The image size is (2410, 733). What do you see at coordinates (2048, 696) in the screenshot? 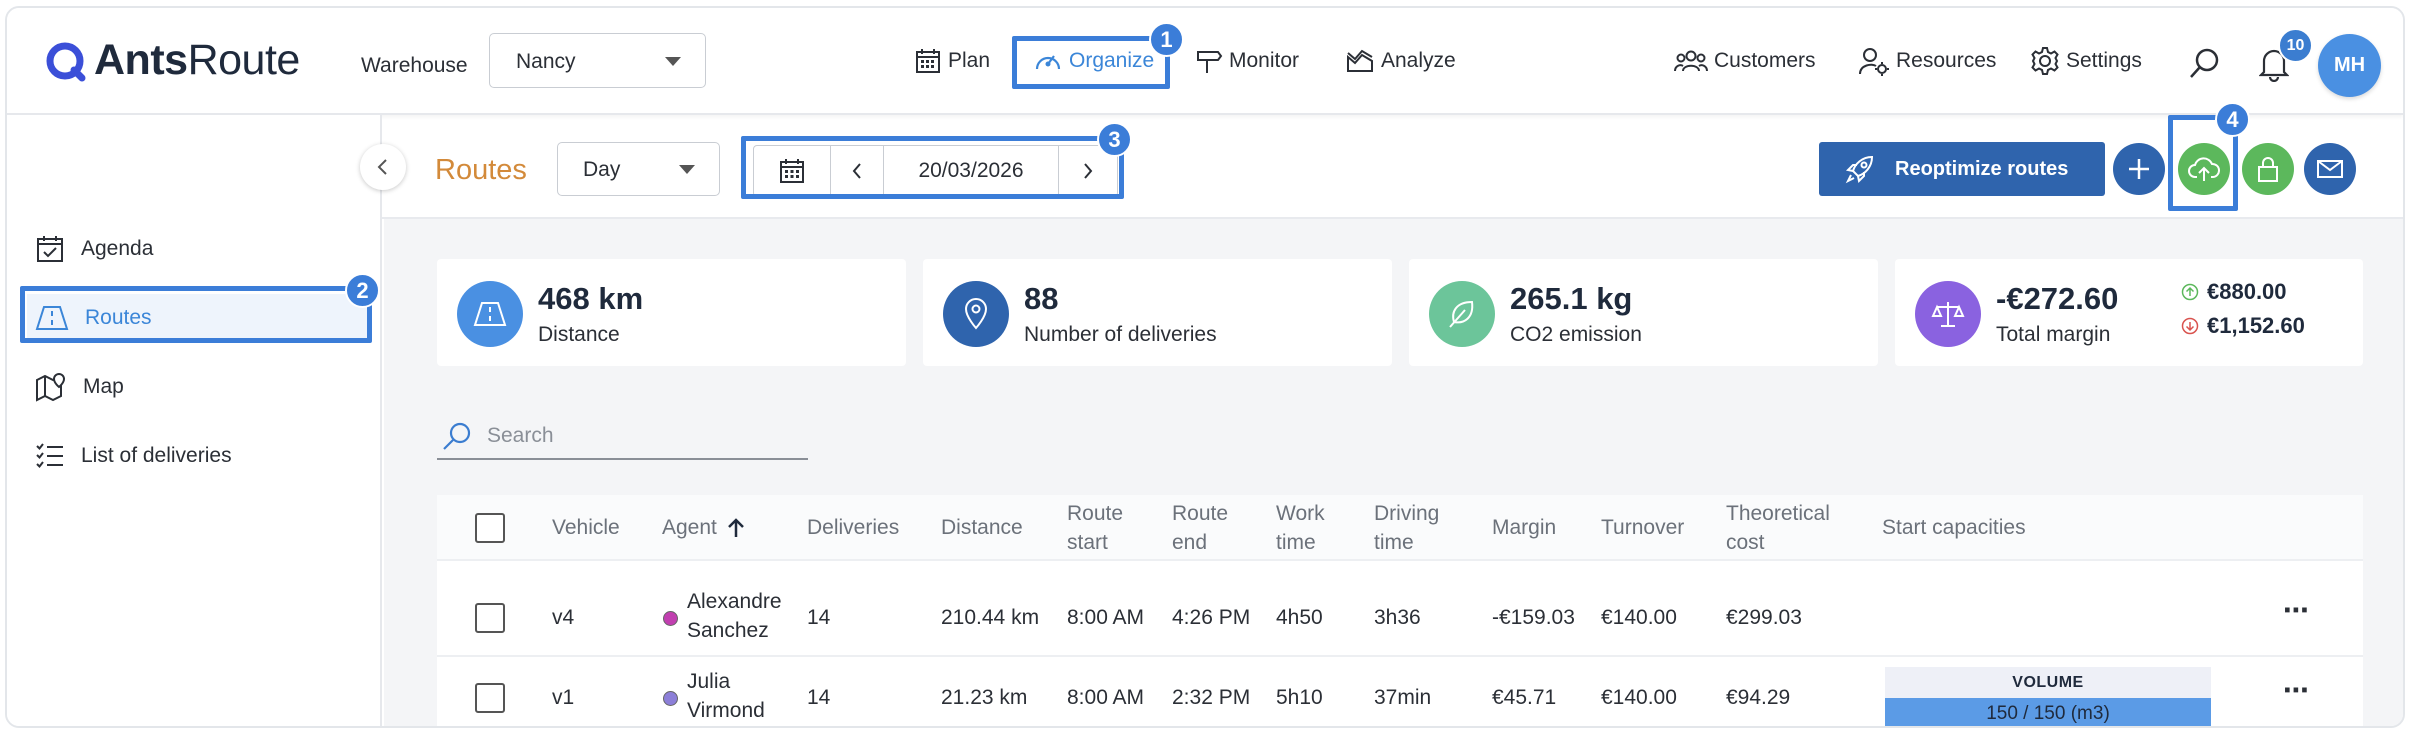
I see `capacity-gauge: VOLUME 150 / 150 (m3)` at bounding box center [2048, 696].